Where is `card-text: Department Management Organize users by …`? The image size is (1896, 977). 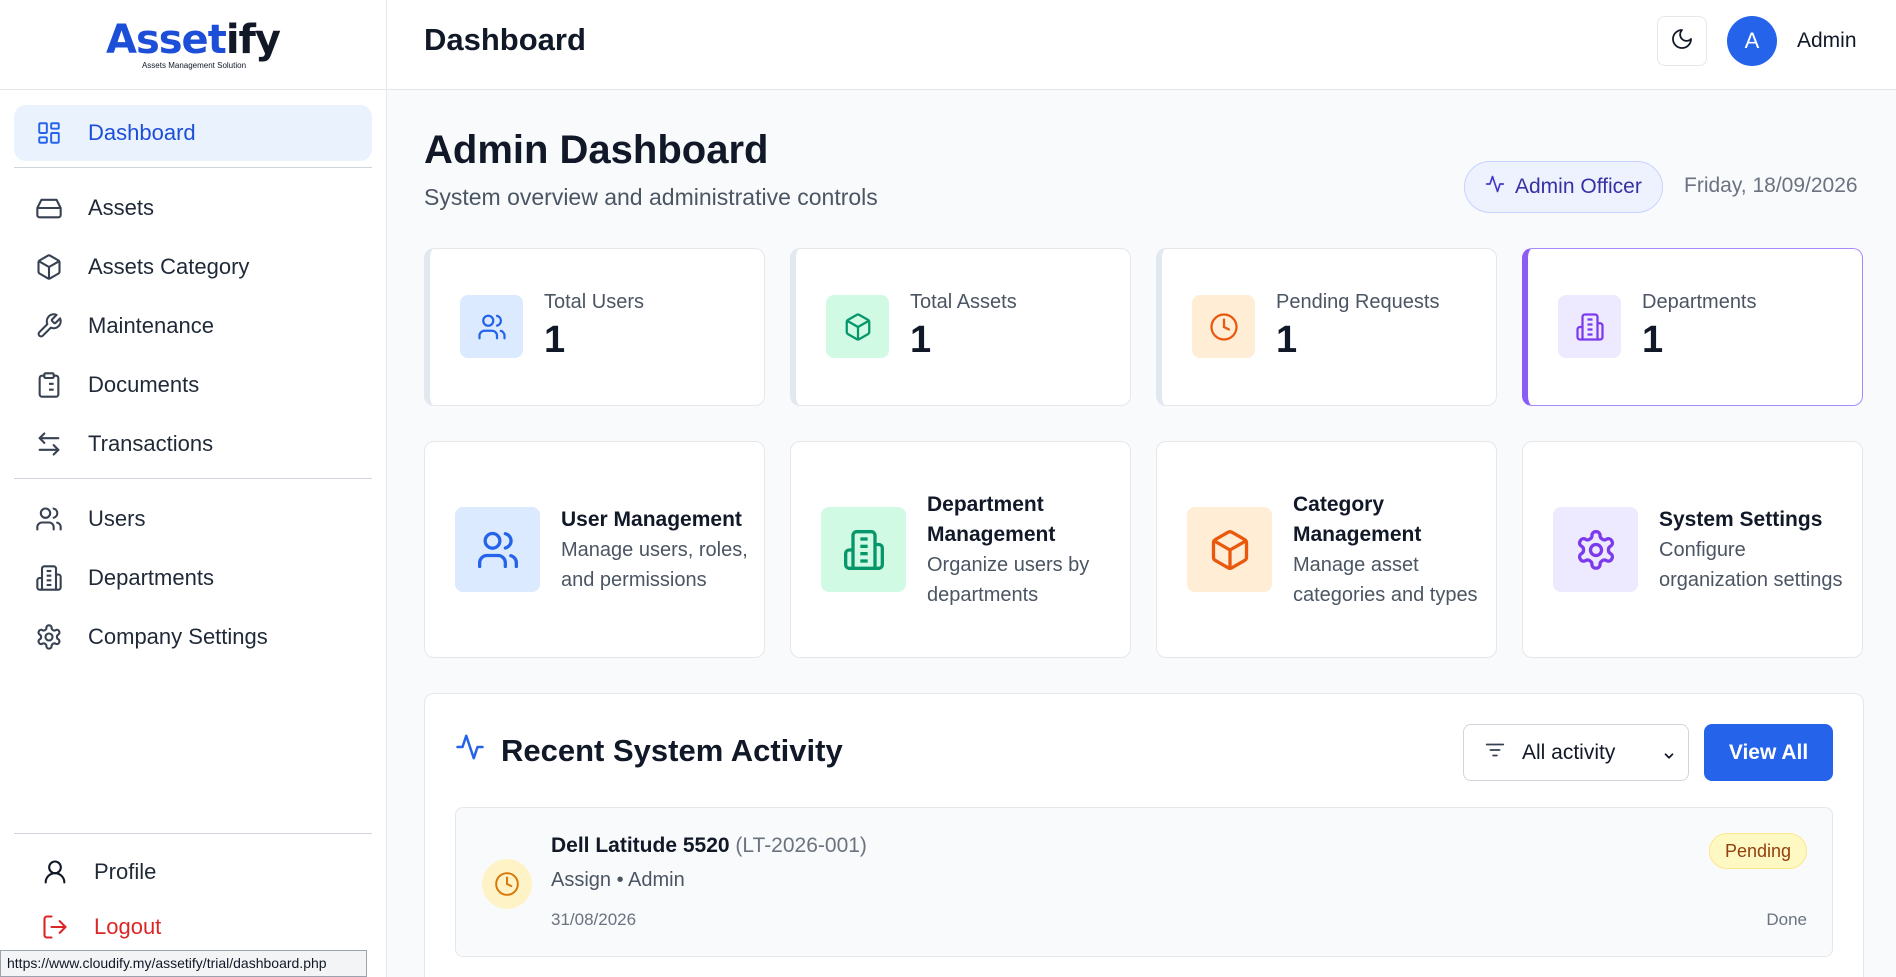 card-text: Department Management Organize users by … is located at coordinates (1020, 549).